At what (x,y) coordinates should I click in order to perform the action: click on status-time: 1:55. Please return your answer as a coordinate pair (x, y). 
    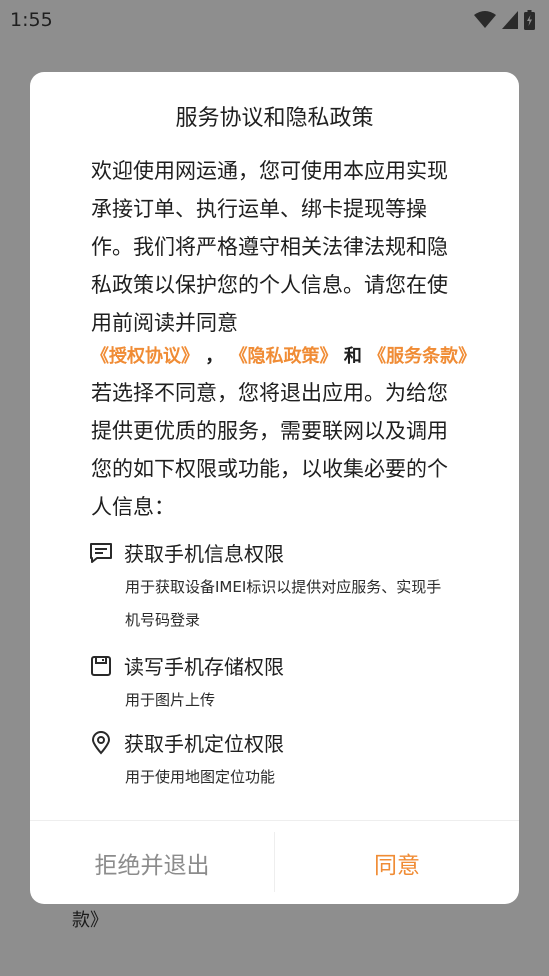
    Looking at the image, I should click on (31, 20).